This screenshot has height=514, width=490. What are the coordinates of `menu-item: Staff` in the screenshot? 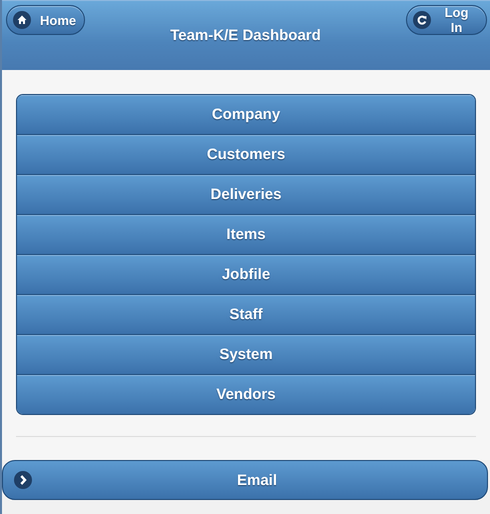 It's located at (246, 314).